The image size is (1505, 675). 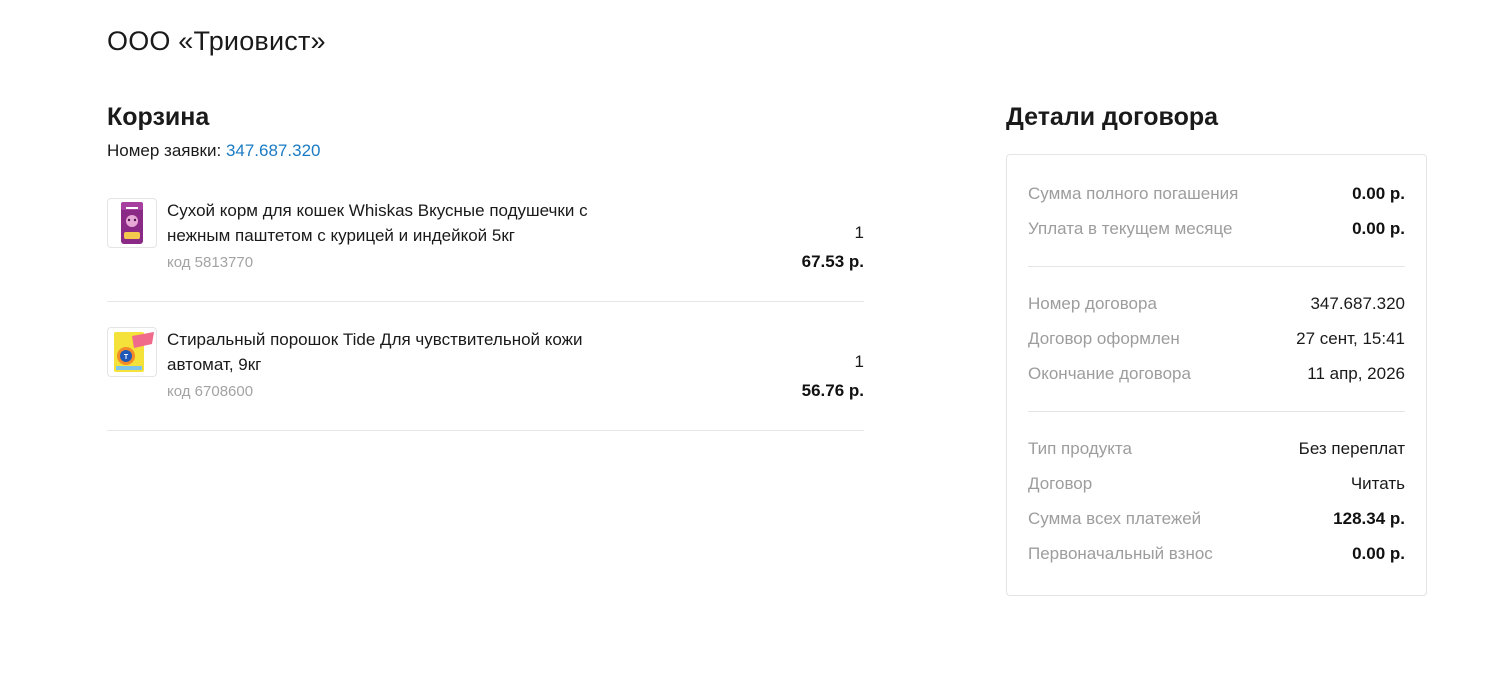 I want to click on detergent-box-icon: T, so click(x=132, y=352).